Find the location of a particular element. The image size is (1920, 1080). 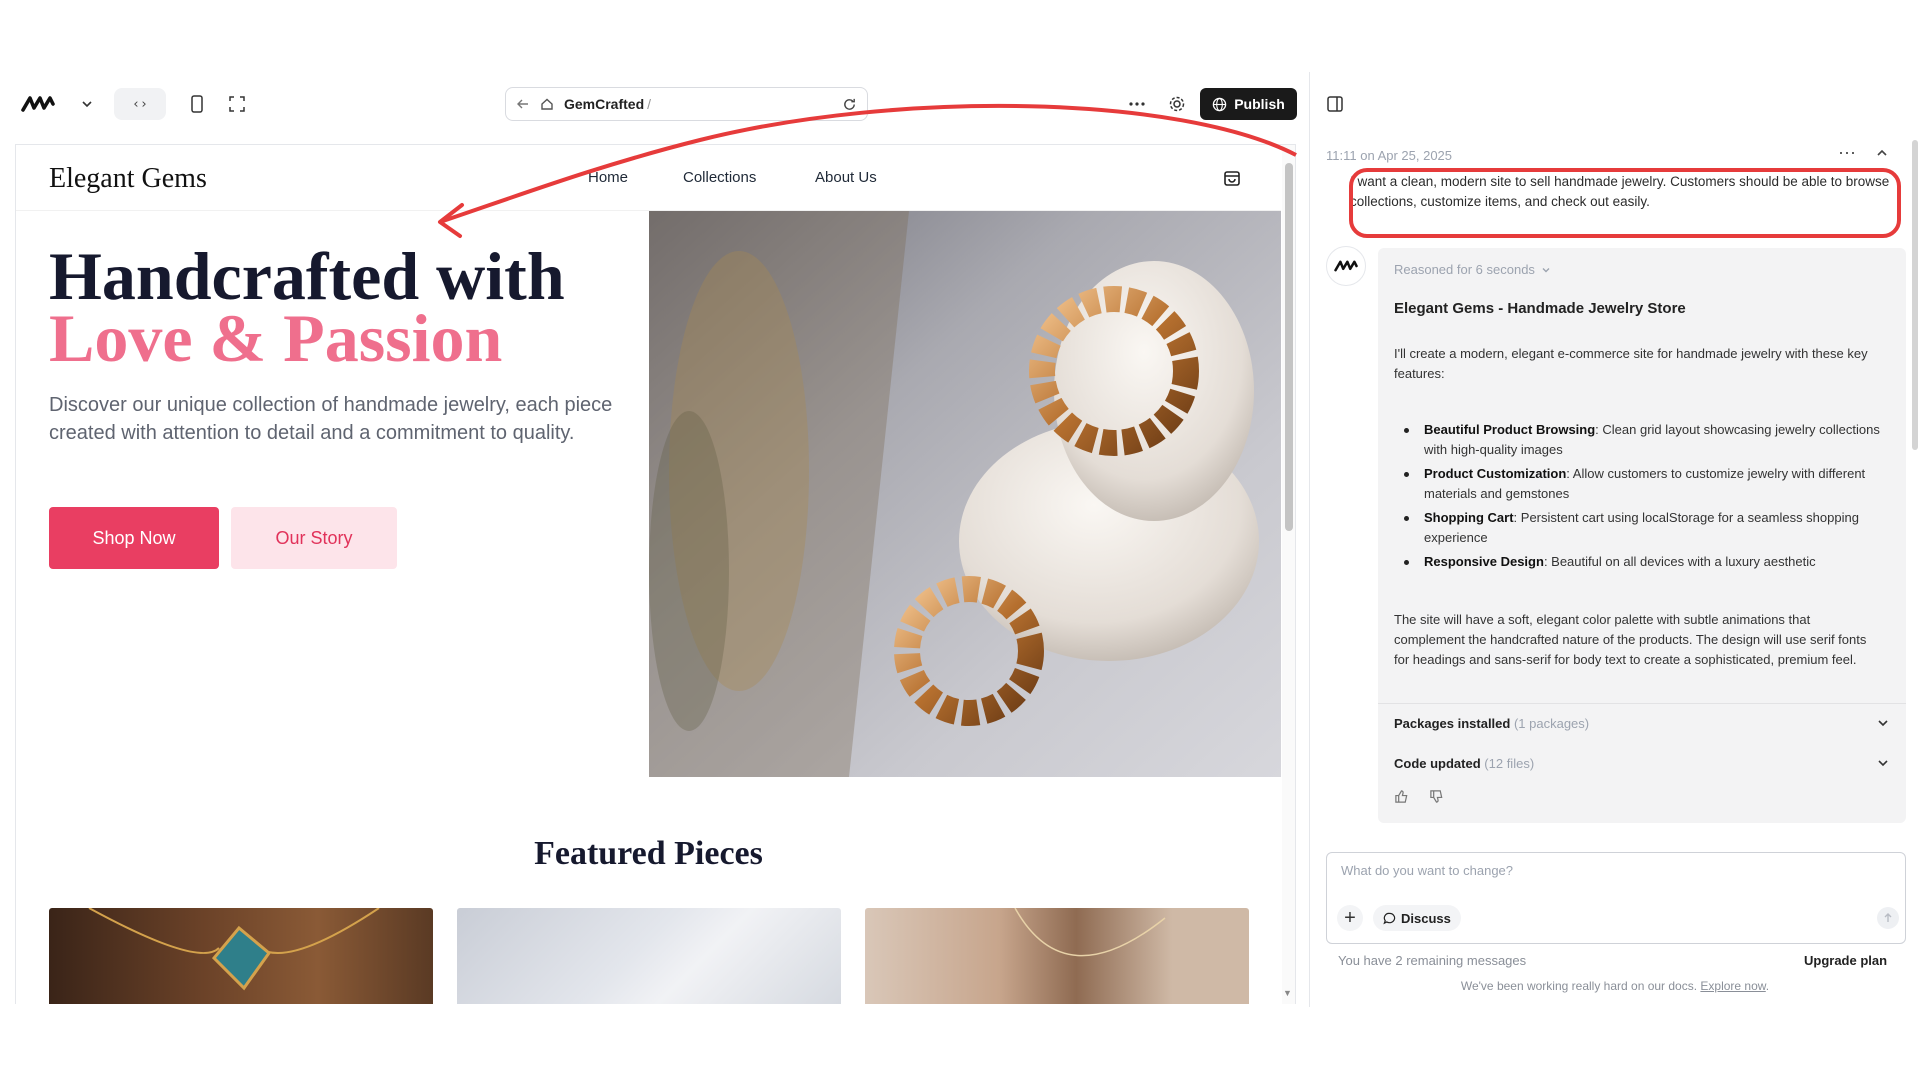

fullscreen-icon is located at coordinates (237, 104).